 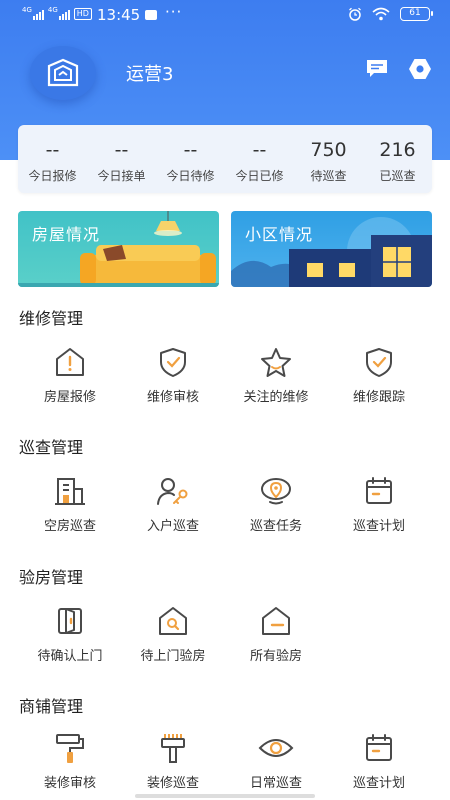 What do you see at coordinates (70, 362) in the screenshot?
I see `house-alert-icon` at bounding box center [70, 362].